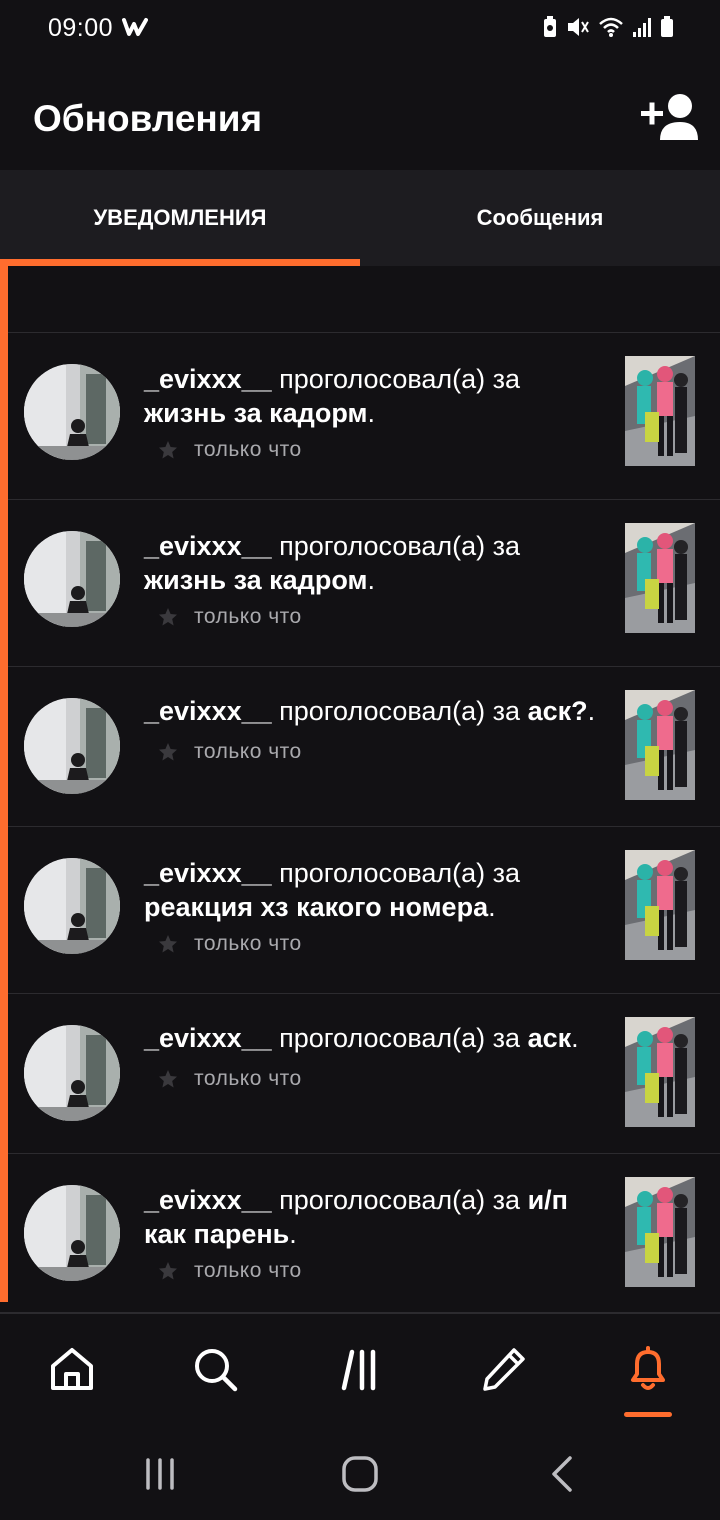  What do you see at coordinates (81, 28) in the screenshot?
I see `status-time: 09:00` at bounding box center [81, 28].